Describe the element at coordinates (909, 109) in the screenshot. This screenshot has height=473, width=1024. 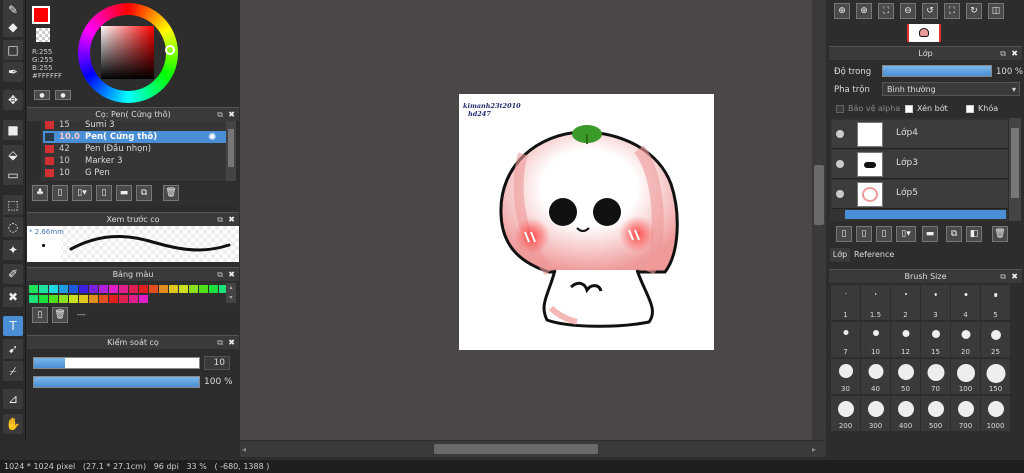
I see `clipping-checkbox` at that location.